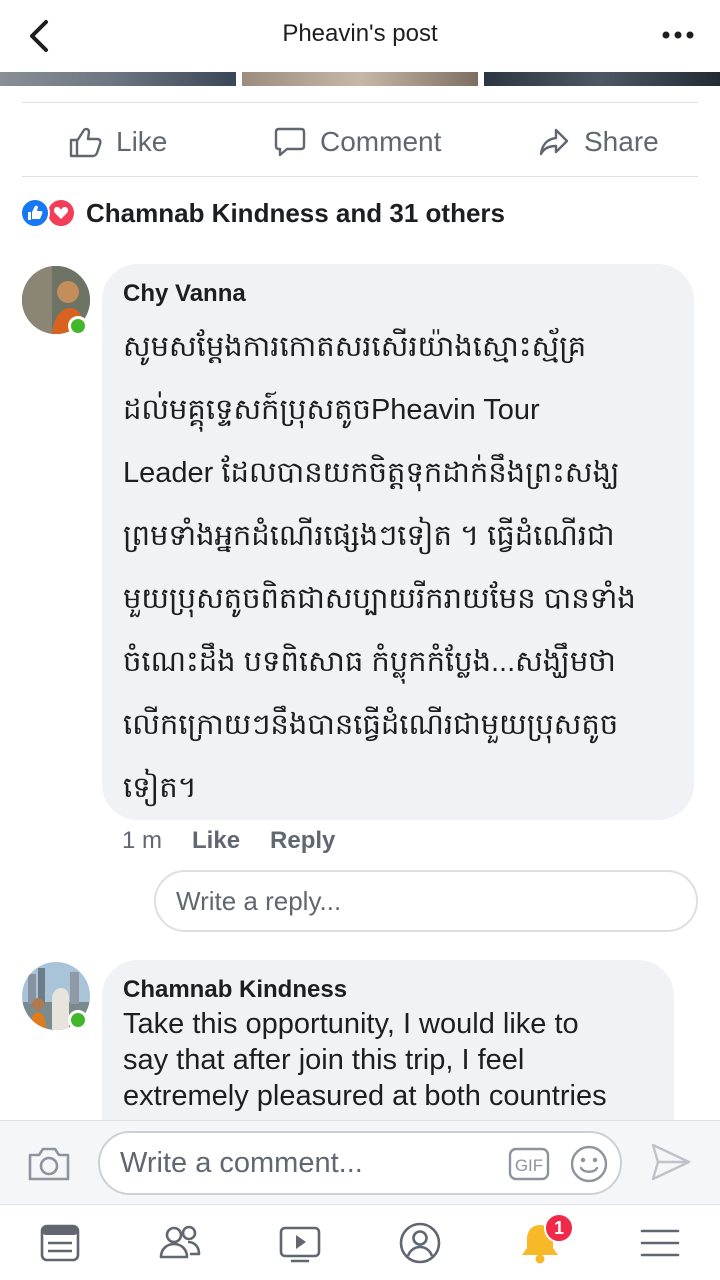 The image size is (720, 1280). What do you see at coordinates (371, 473) in the screenshot?
I see `comment-line: Leader ដែលបានយកចិត្តទុកដាក់នឹងព្រះសង្ឃ` at bounding box center [371, 473].